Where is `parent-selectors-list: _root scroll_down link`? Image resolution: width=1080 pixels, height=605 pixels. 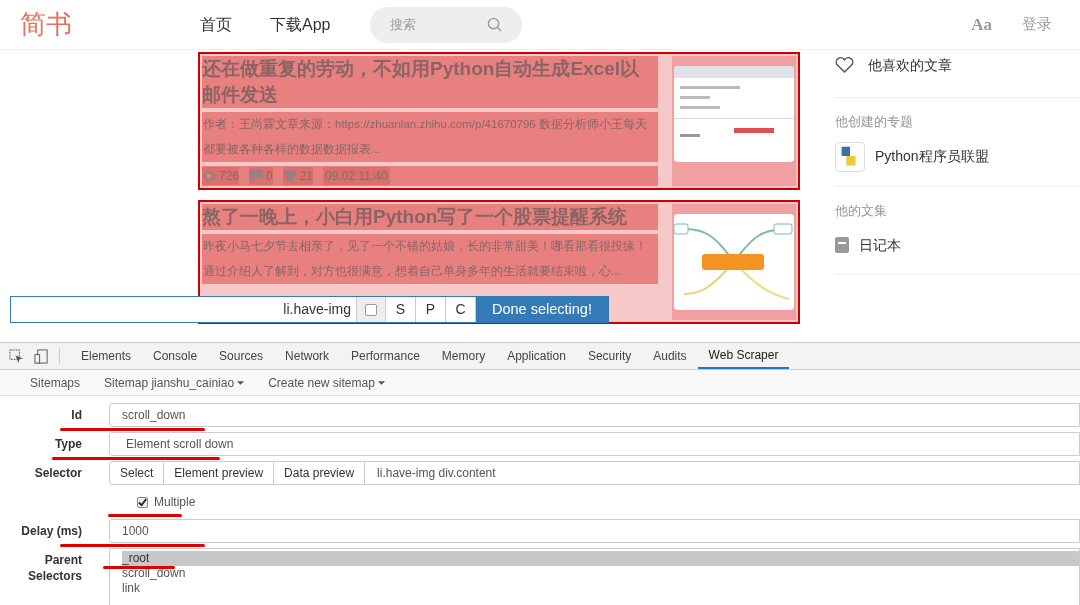
parent-selectors-list: _root scroll_down link is located at coordinates (594, 576).